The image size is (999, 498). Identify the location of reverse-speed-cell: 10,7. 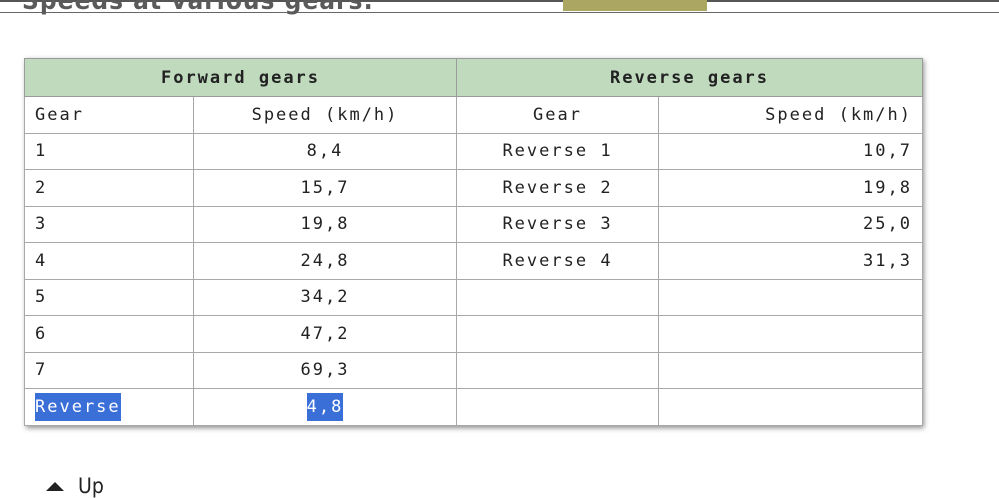
(790, 151).